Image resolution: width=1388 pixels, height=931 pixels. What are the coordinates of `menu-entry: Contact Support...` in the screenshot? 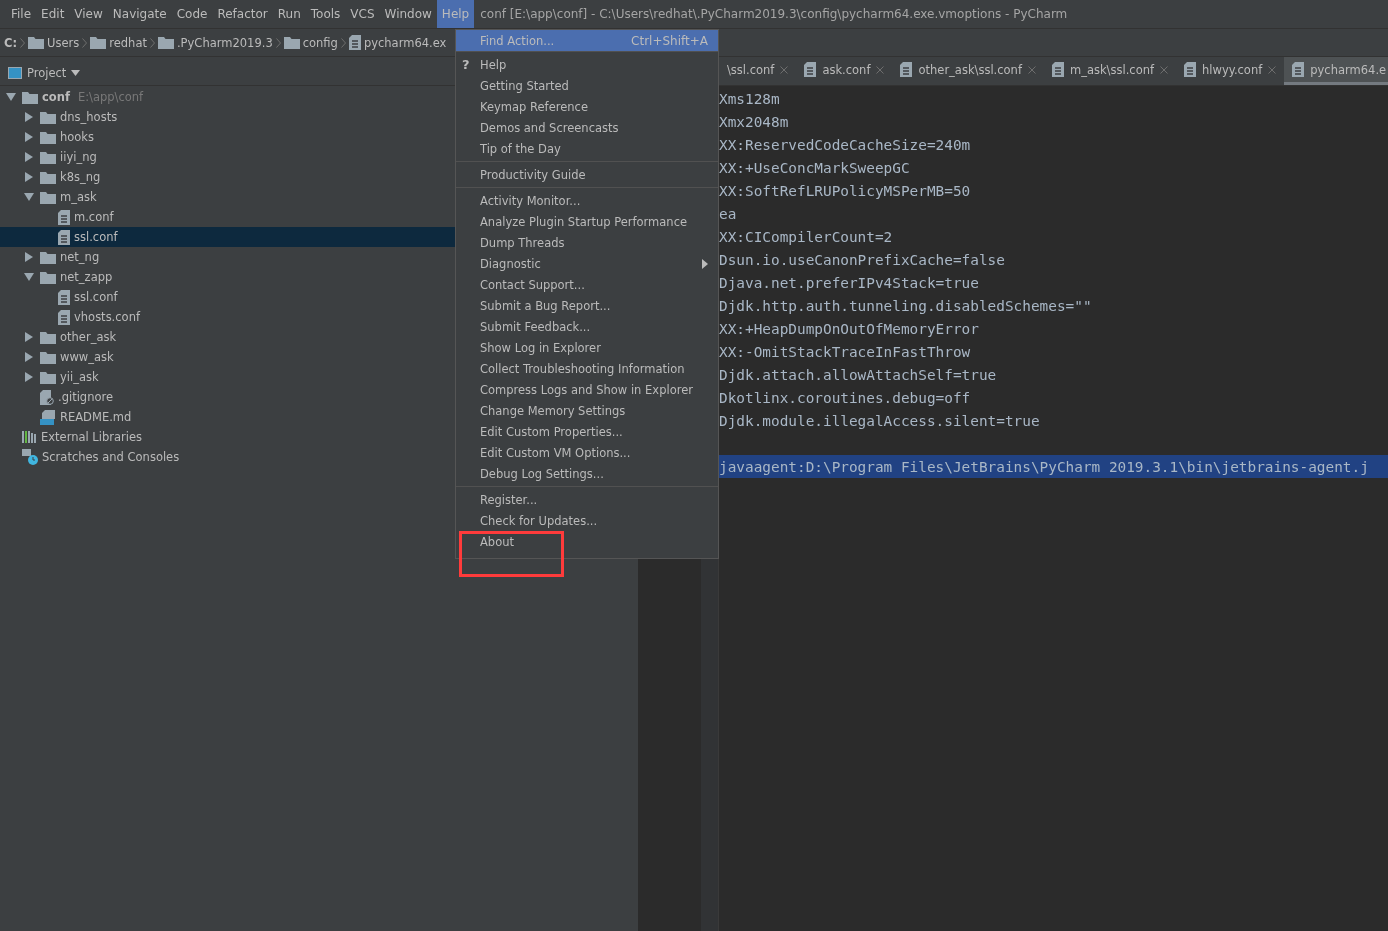 It's located at (587, 284).